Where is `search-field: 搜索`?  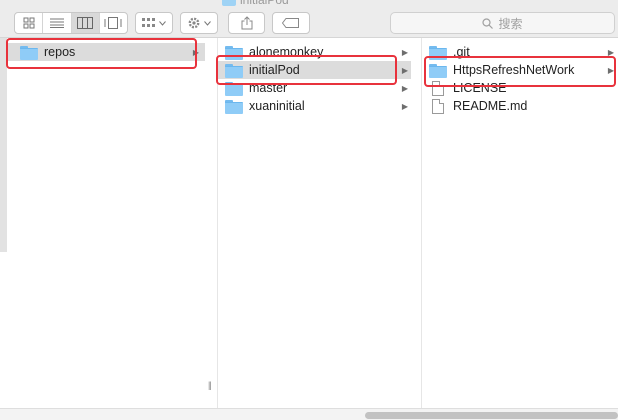
search-field: 搜索 is located at coordinates (502, 23).